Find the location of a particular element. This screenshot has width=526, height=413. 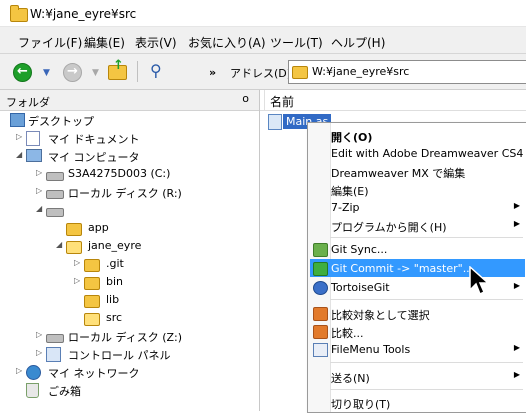

close-icon: o is located at coordinates (245, 98).